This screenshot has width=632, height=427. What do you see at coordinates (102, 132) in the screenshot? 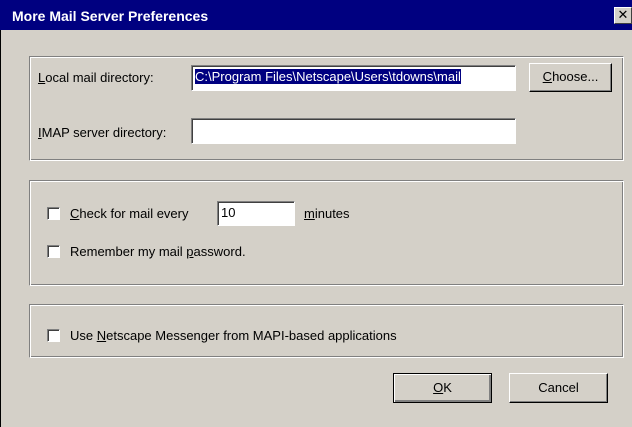
I see `imap-server-directory-label: IMAP server directory:` at bounding box center [102, 132].